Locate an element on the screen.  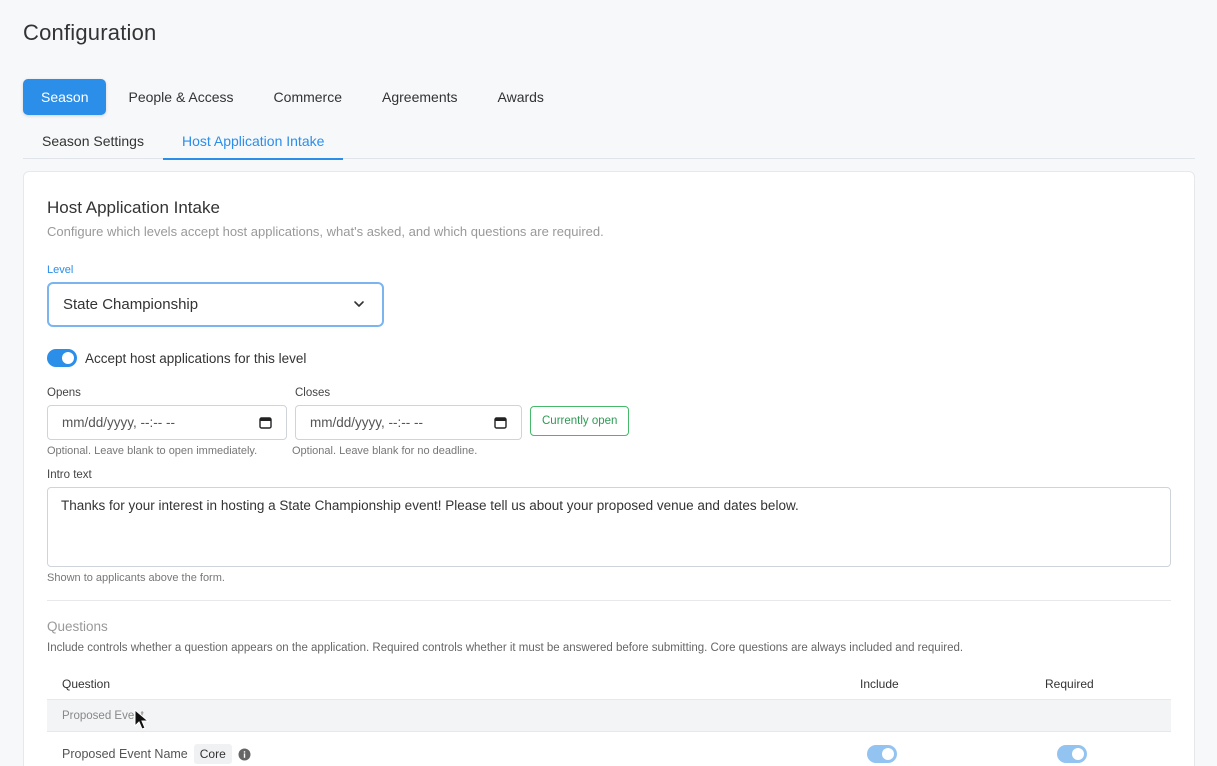
opens-label: Opens is located at coordinates (64, 393).